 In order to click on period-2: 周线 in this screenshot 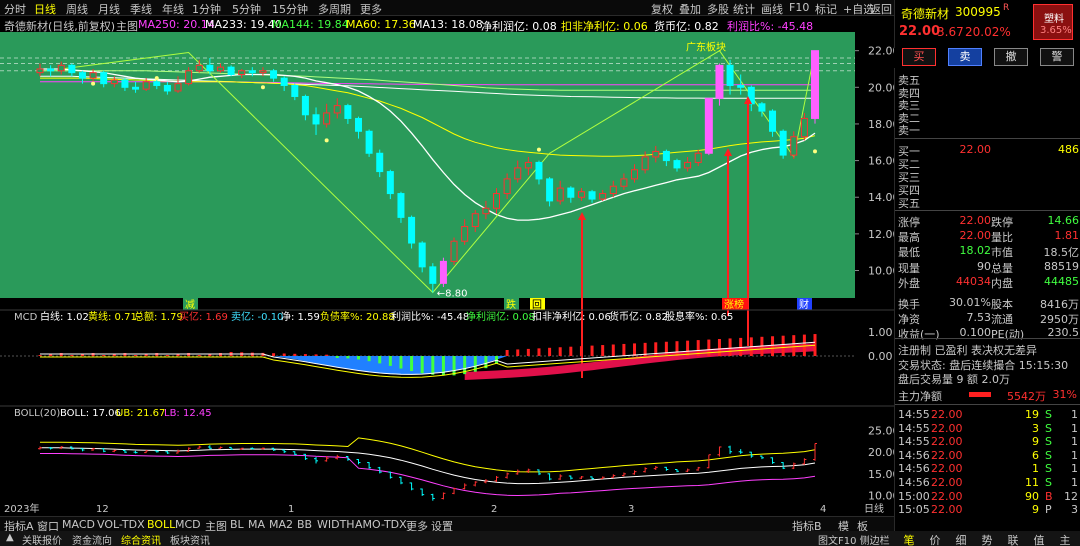, I will do `click(77, 9)`.